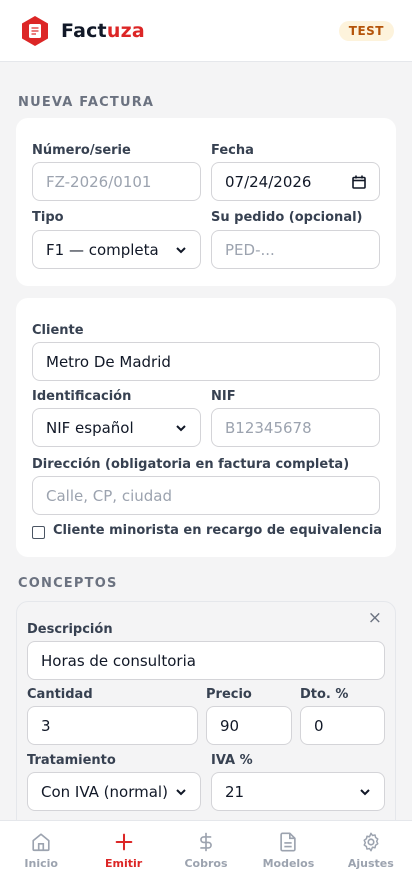 This screenshot has width=412, height=880. I want to click on tab-label: Cobros, so click(206, 863).